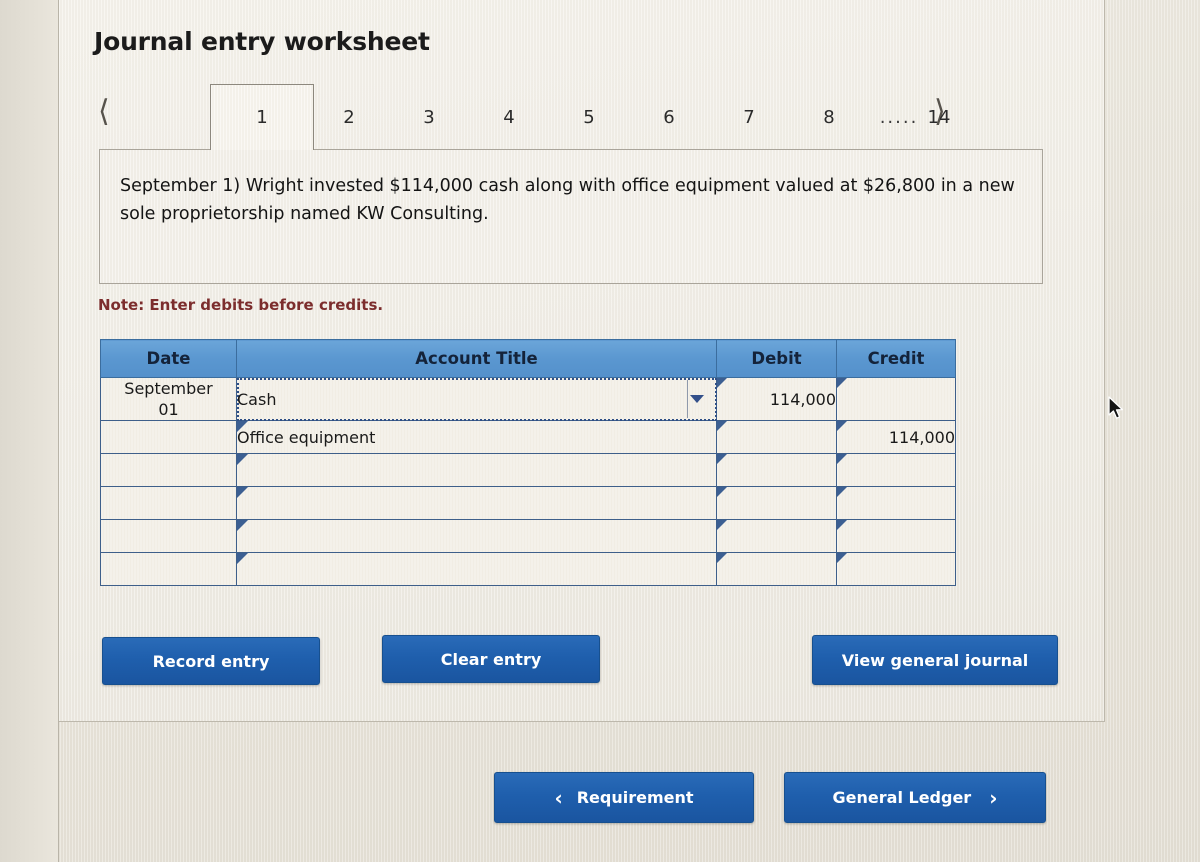 This screenshot has height=862, width=1200. I want to click on tab-3: 3, so click(429, 117).